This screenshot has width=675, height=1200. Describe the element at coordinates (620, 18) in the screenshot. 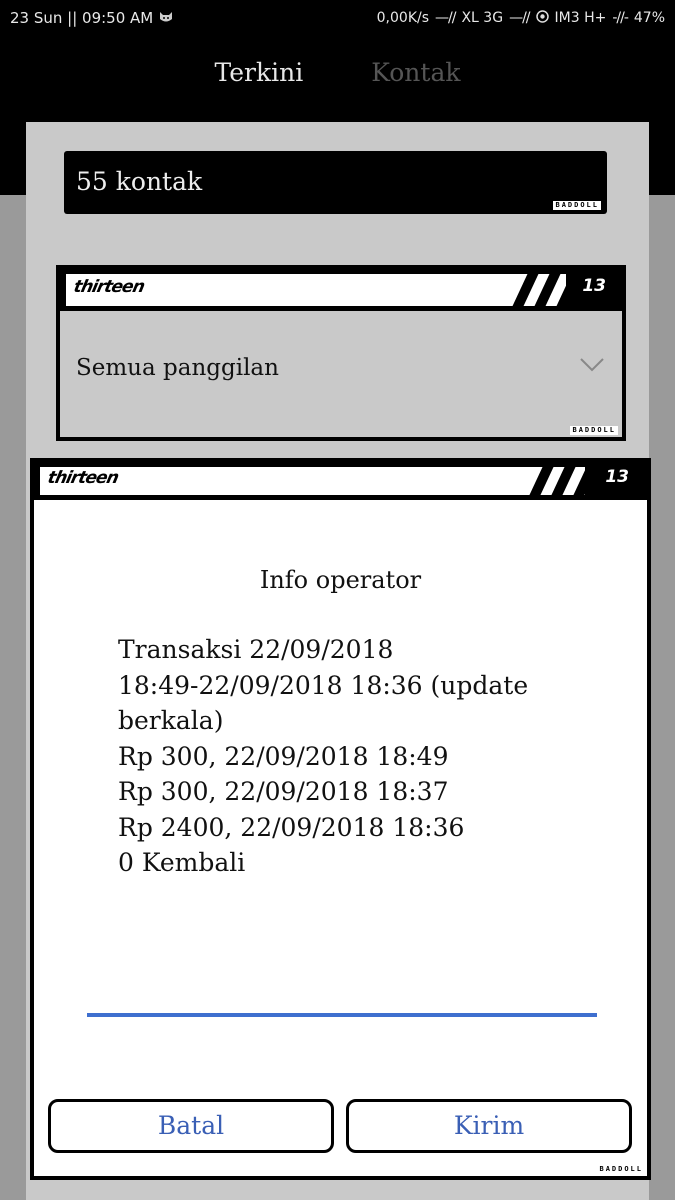

I see `signal-icon: -//-` at that location.